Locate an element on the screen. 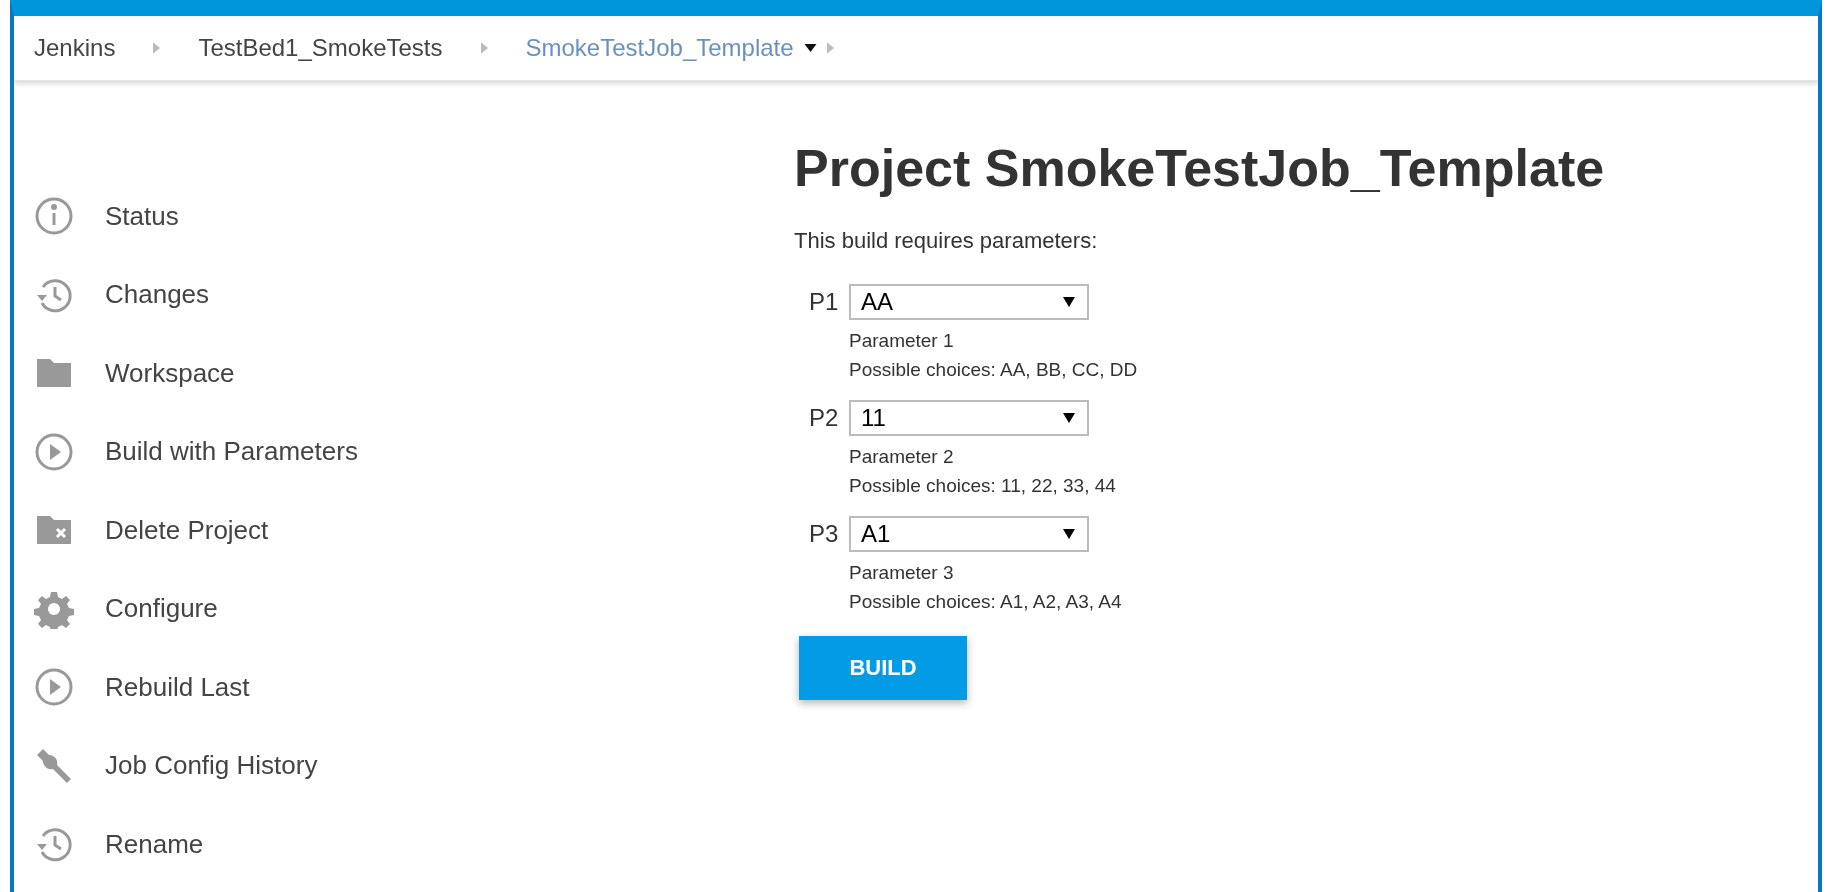  page-title: Project SmokeTestJob_Template is located at coordinates (1199, 168).